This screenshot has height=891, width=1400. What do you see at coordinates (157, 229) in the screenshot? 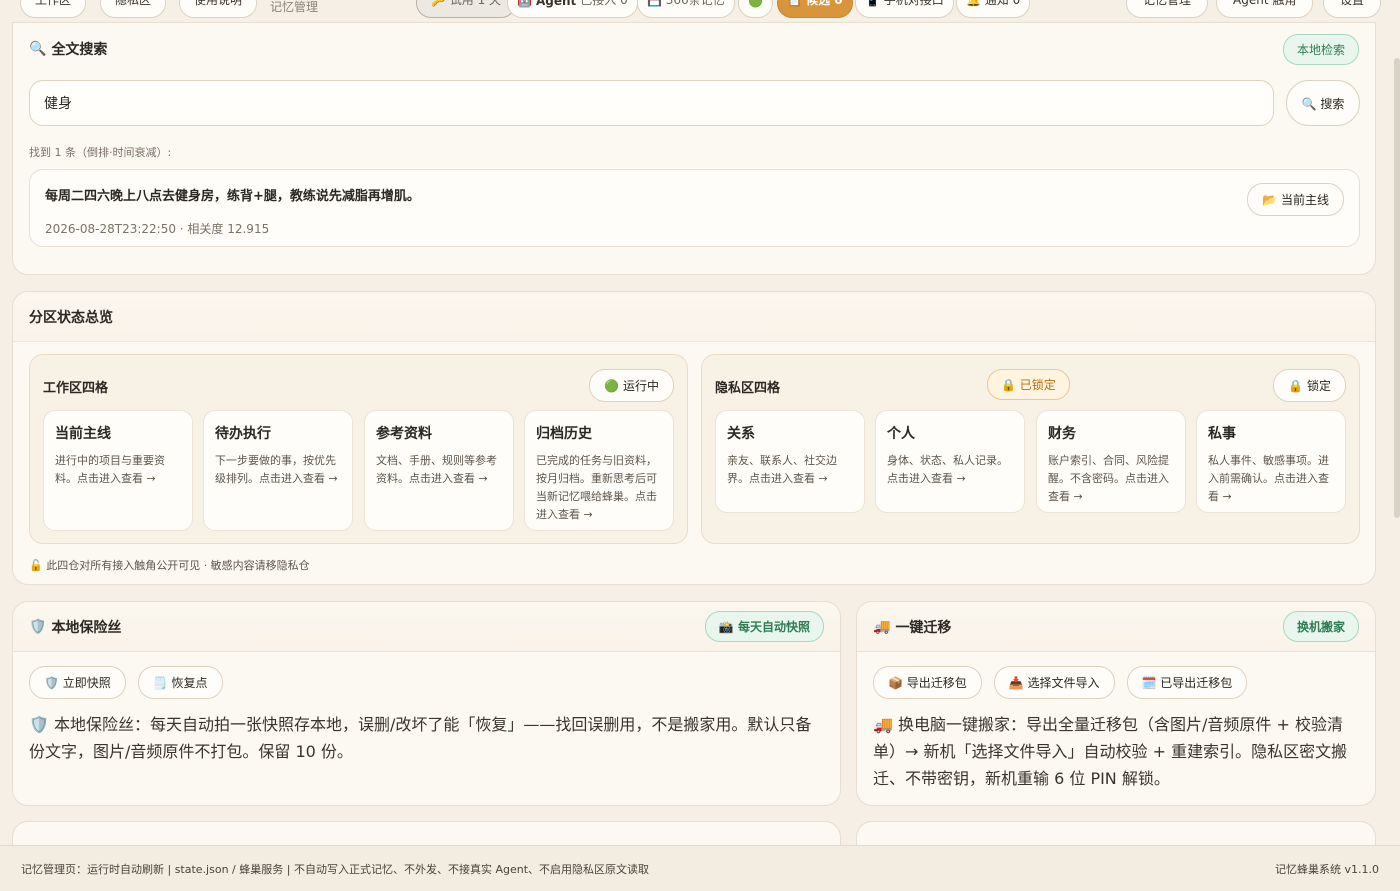
I see `result-meta: 2026-08-28T23:22:50 · 相关度 12.915` at bounding box center [157, 229].